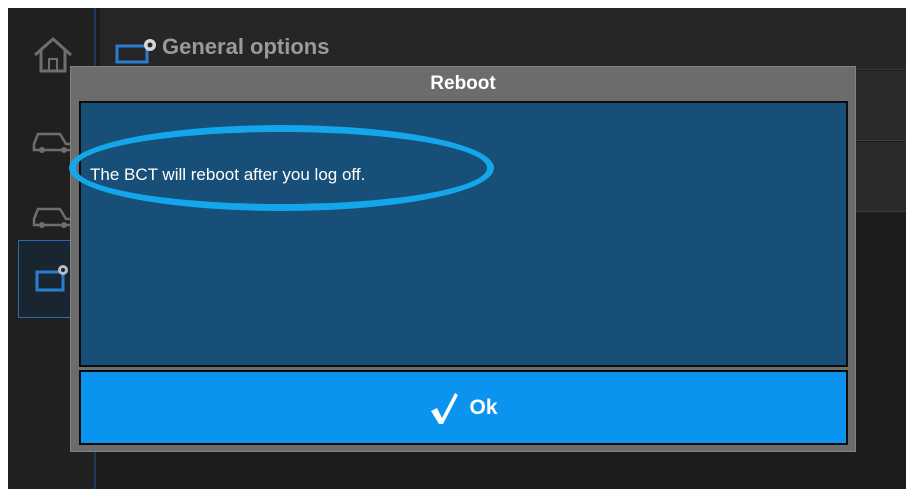 The image size is (906, 497). I want to click on dialog-message: The BCT will reboot after you log off., so click(228, 174).